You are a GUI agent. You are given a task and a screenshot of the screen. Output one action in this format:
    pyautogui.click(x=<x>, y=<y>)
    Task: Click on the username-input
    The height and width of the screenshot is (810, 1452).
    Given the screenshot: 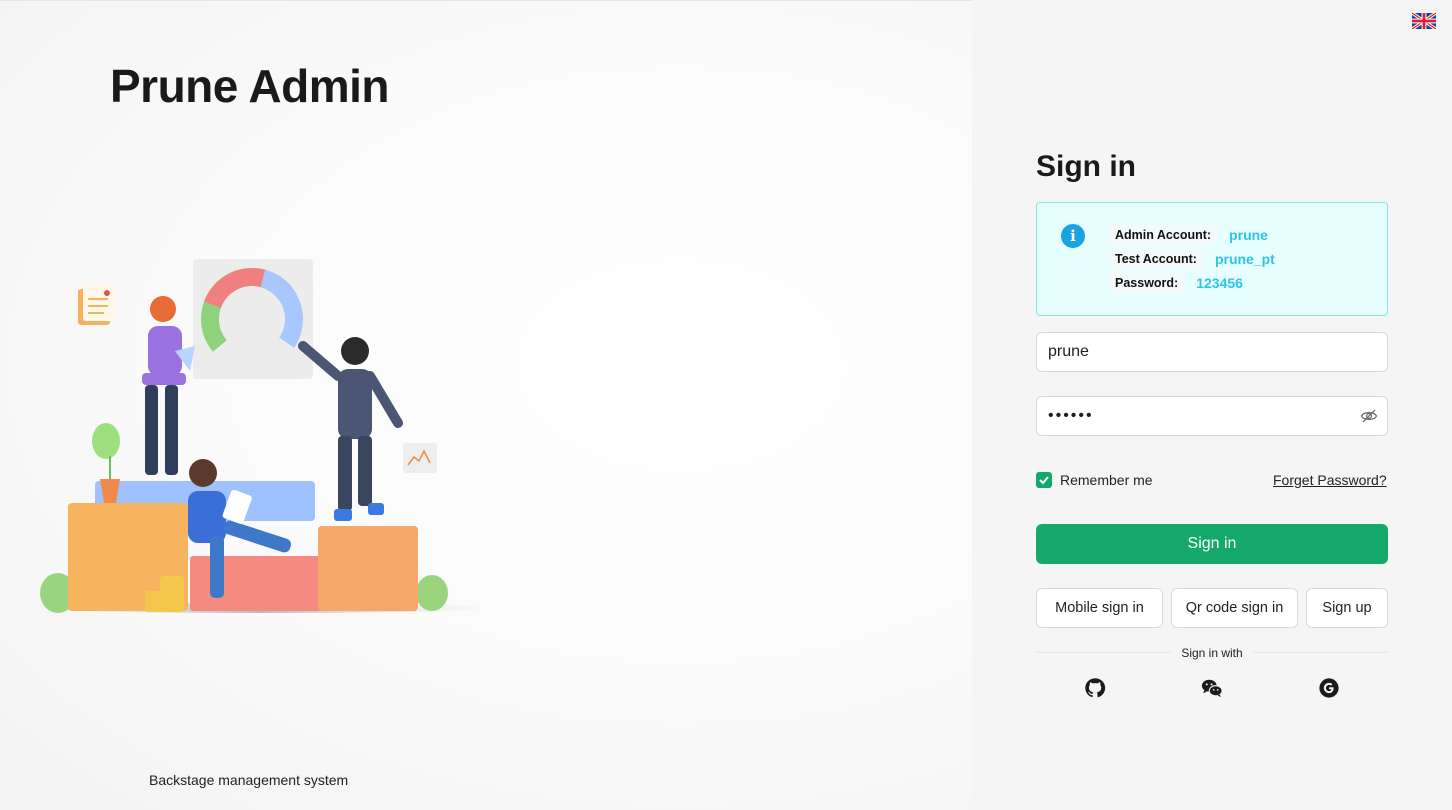 What is the action you would take?
    pyautogui.click(x=1212, y=352)
    